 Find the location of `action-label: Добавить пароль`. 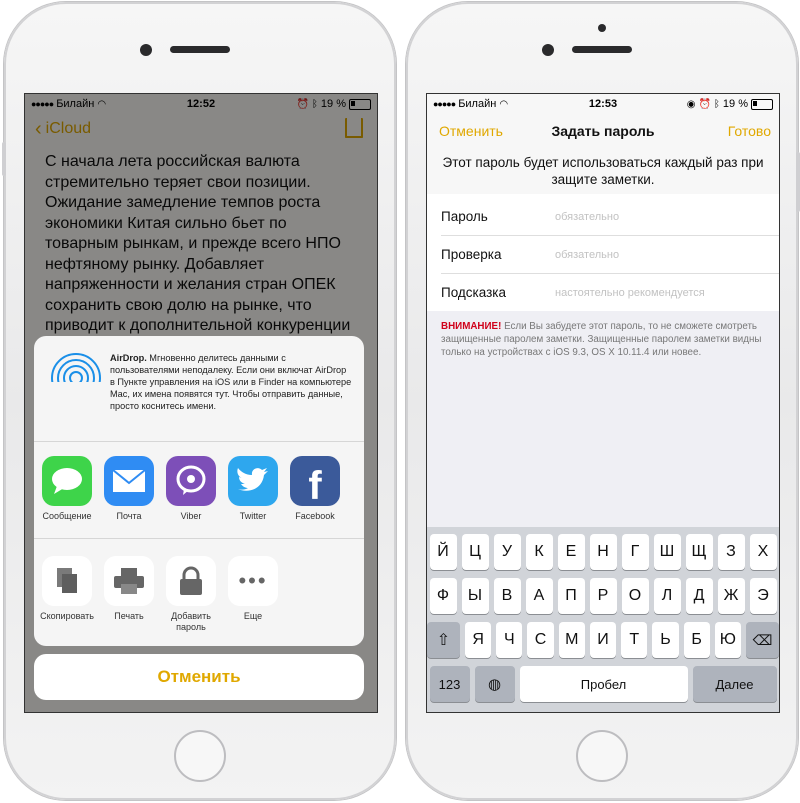

action-label: Добавить пароль is located at coordinates (191, 621).